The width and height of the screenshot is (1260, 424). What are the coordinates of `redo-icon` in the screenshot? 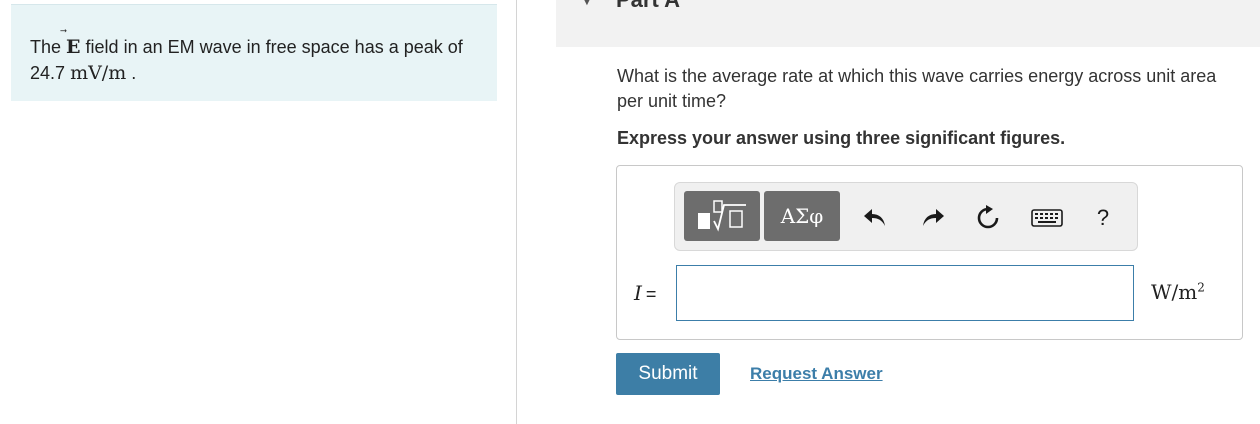 It's located at (933, 218).